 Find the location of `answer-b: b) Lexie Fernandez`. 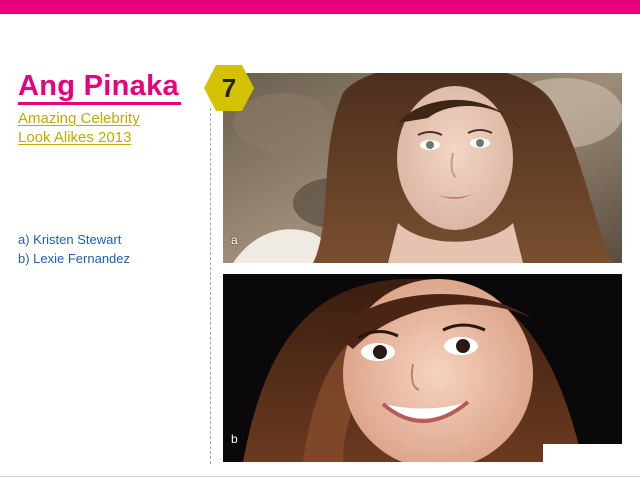

answer-b: b) Lexie Fernandez is located at coordinates (74, 258).